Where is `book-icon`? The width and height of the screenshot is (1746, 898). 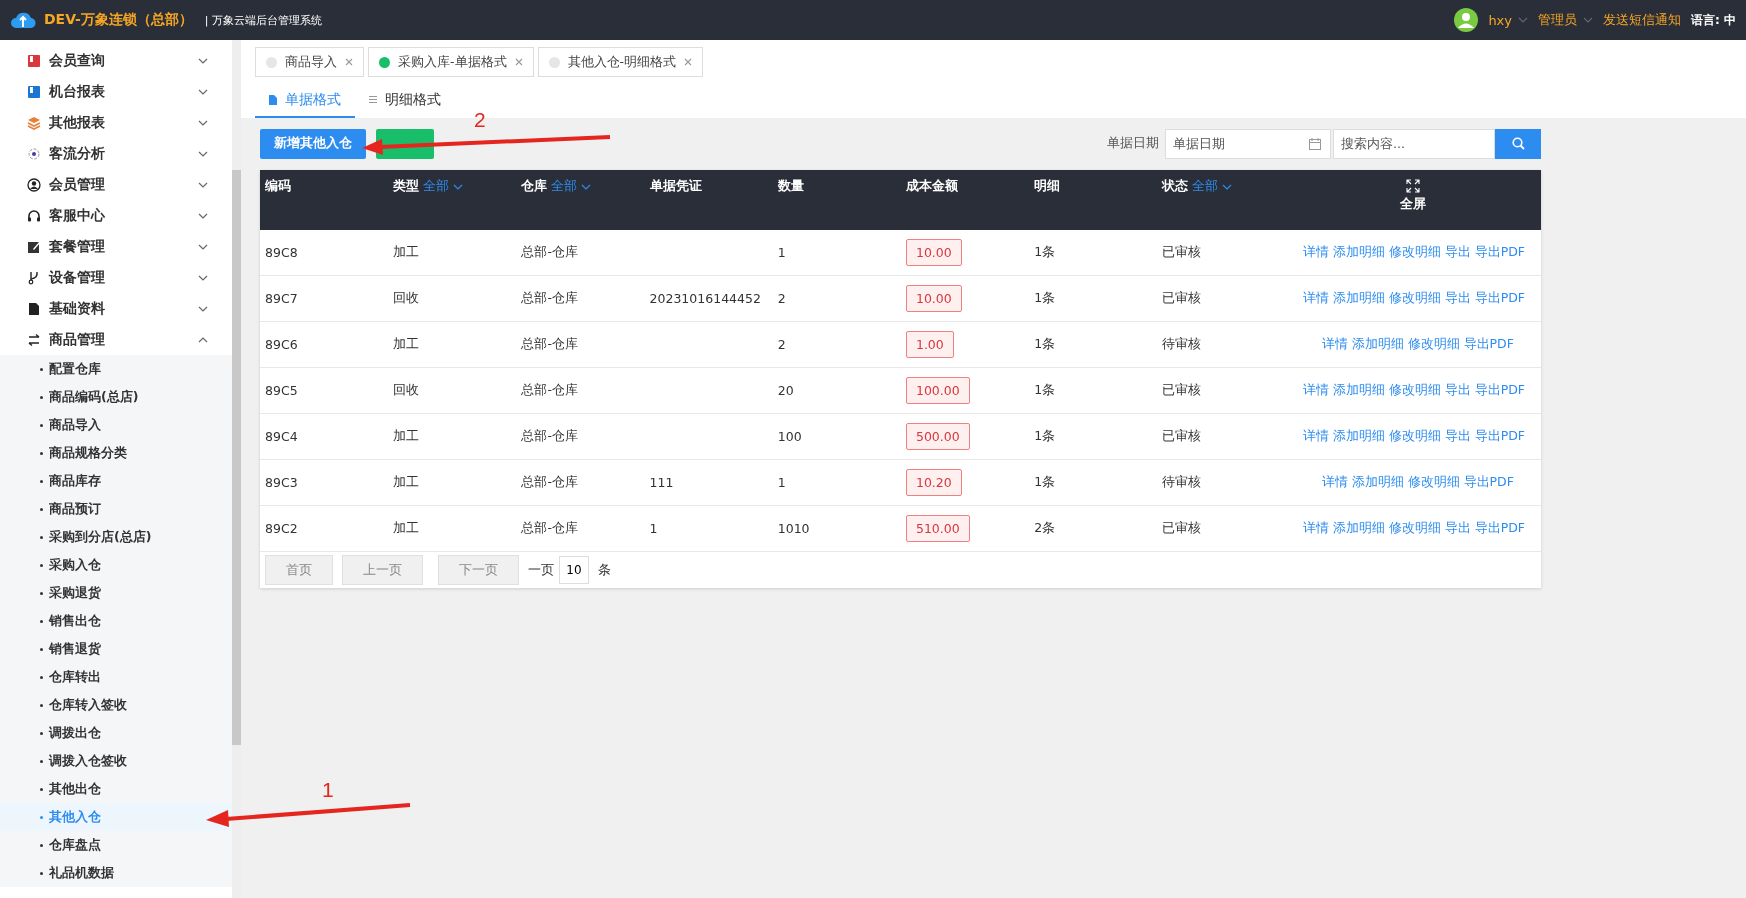 book-icon is located at coordinates (34, 91).